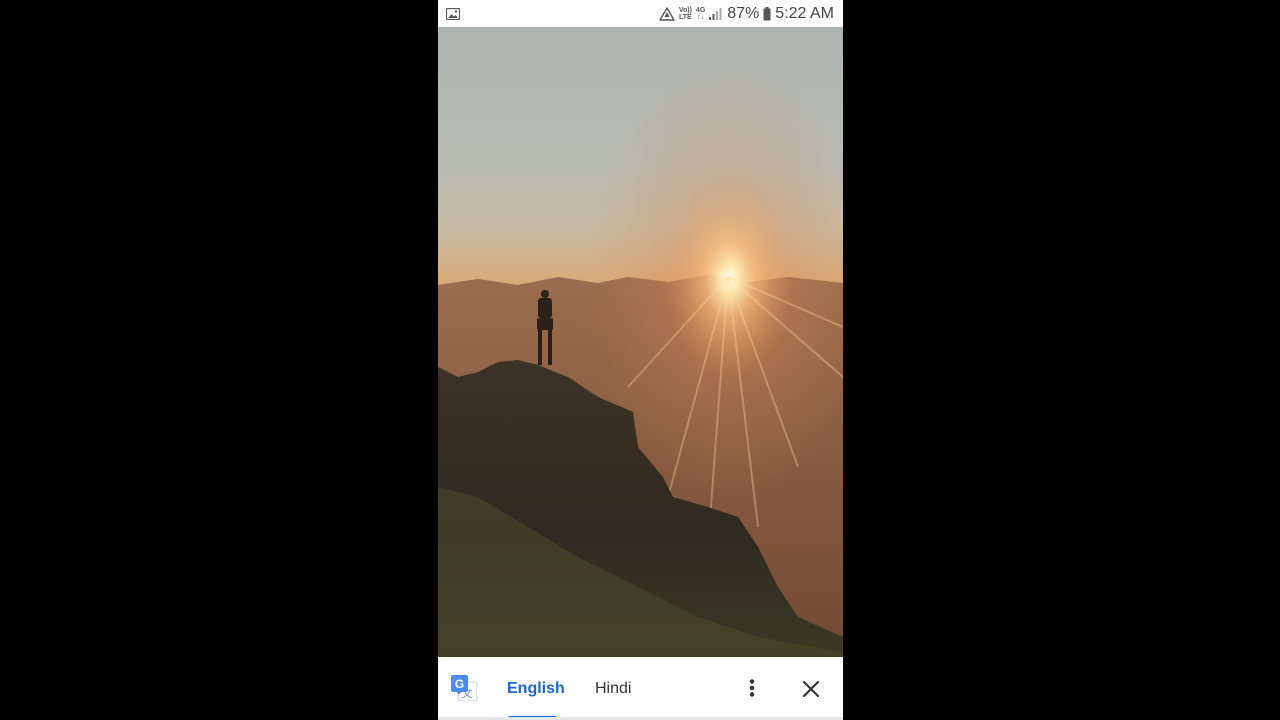  What do you see at coordinates (767, 13) in the screenshot?
I see `battery-icon` at bounding box center [767, 13].